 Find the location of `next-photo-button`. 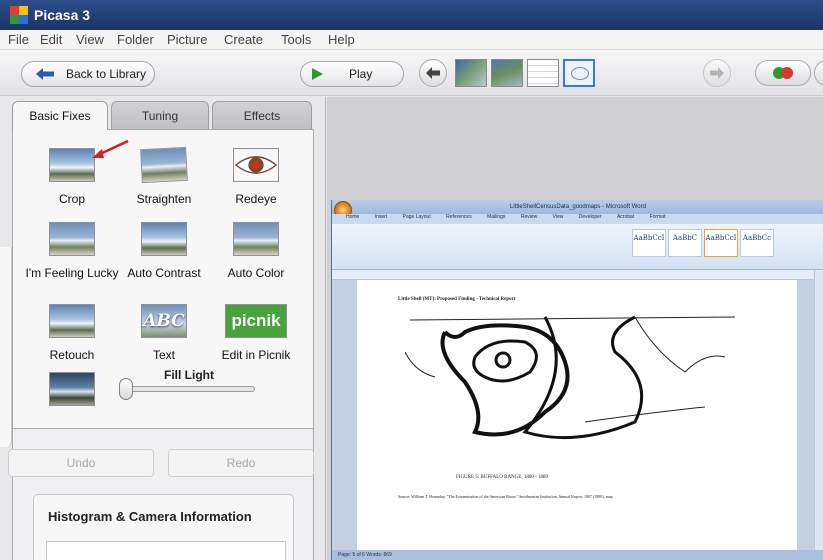

next-photo-button is located at coordinates (717, 73).